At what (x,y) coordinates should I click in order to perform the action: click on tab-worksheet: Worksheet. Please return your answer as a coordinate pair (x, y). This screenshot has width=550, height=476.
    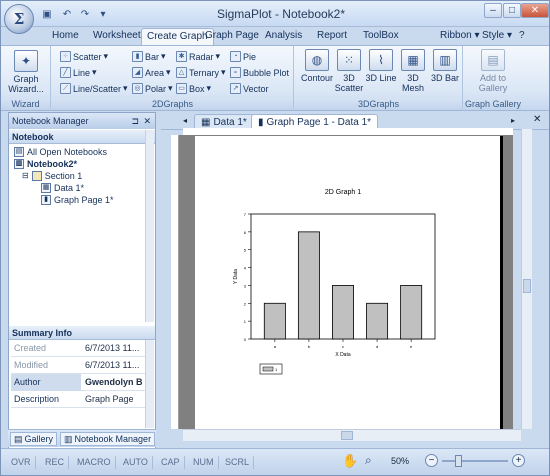
    Looking at the image, I should click on (117, 36).